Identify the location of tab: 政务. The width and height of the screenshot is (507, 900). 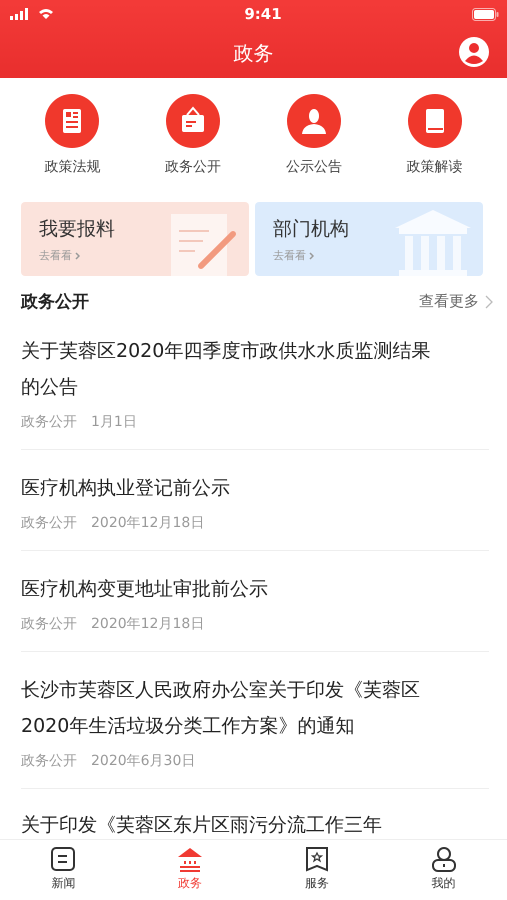
(190, 870).